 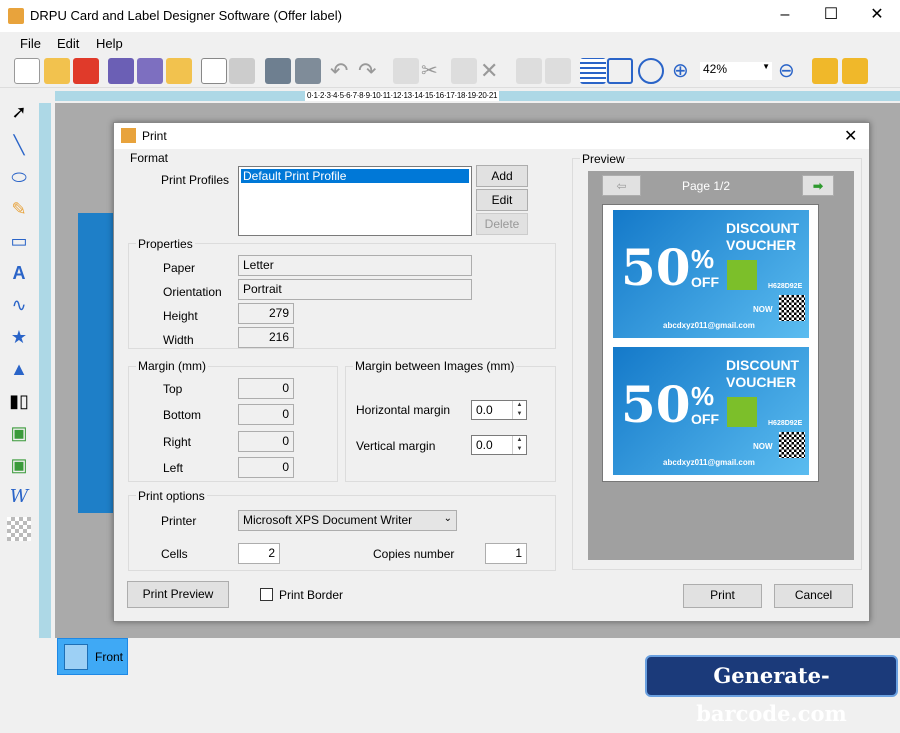 What do you see at coordinates (506, 553) in the screenshot?
I see `copies-field: 1` at bounding box center [506, 553].